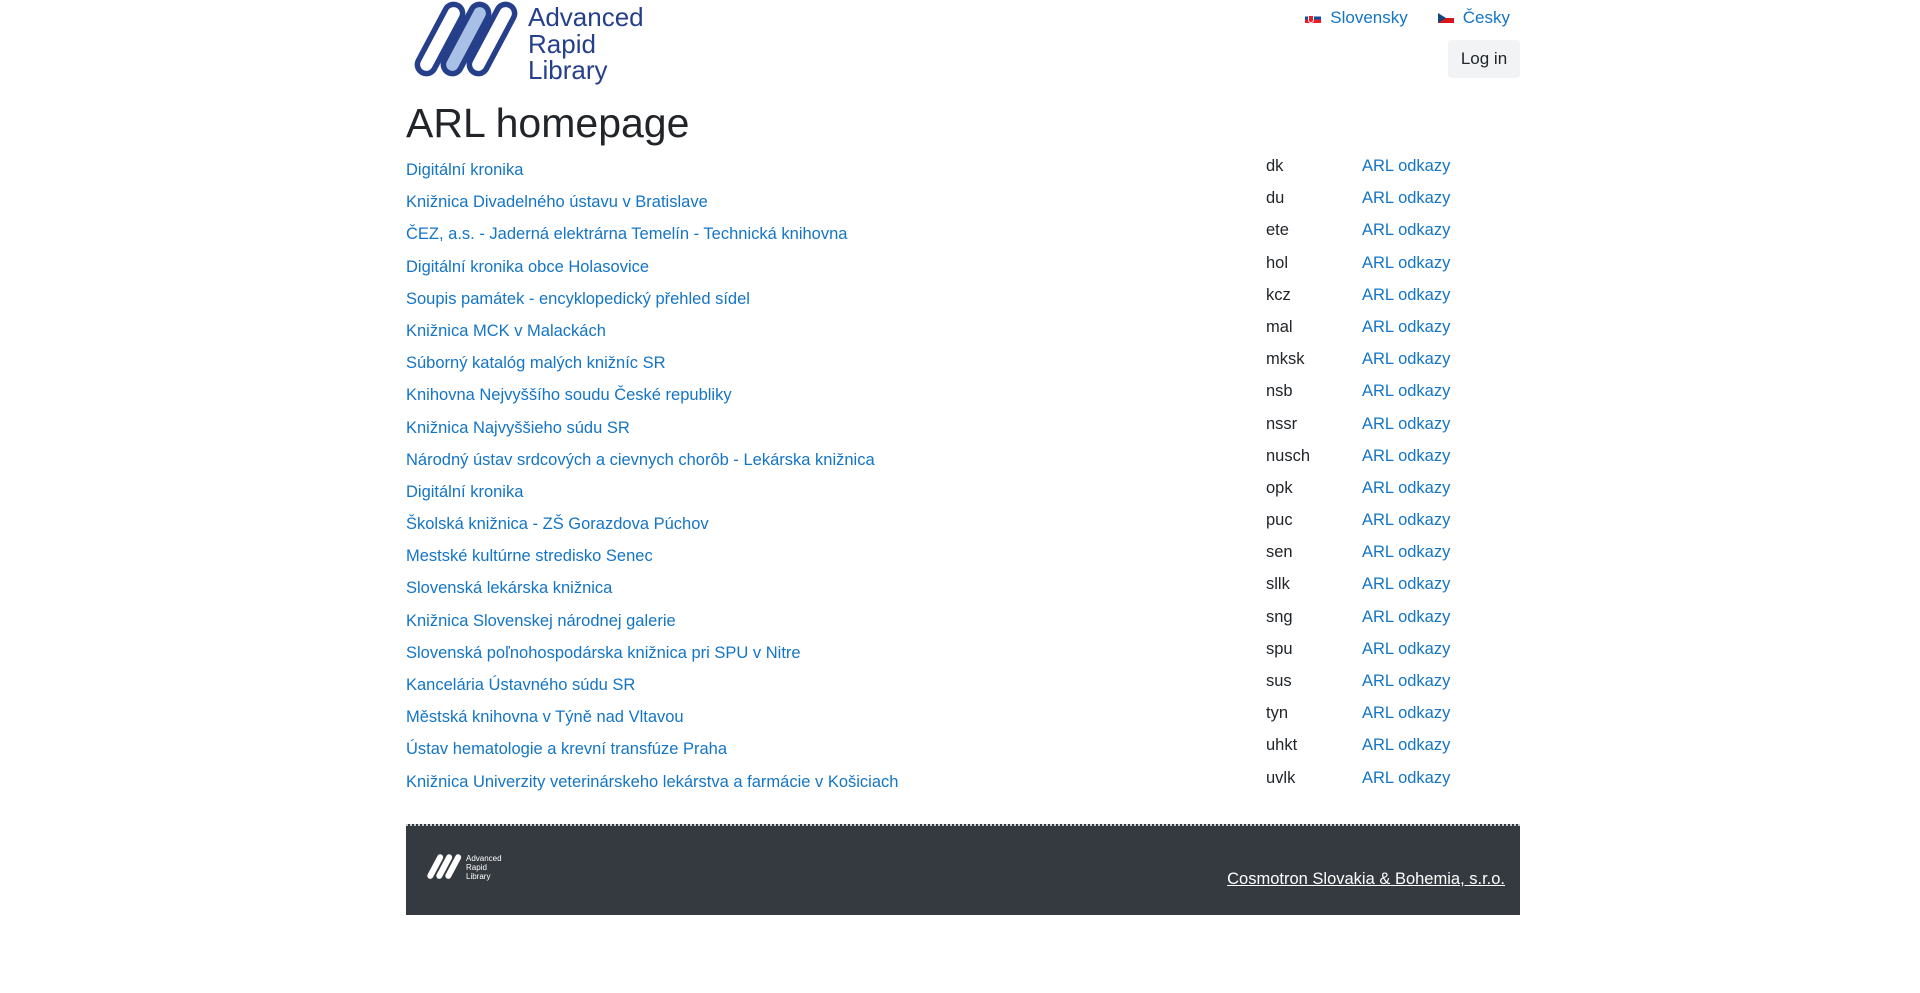 Image resolution: width=1920 pixels, height=993 pixels. I want to click on library-code: kcz, so click(1278, 294).